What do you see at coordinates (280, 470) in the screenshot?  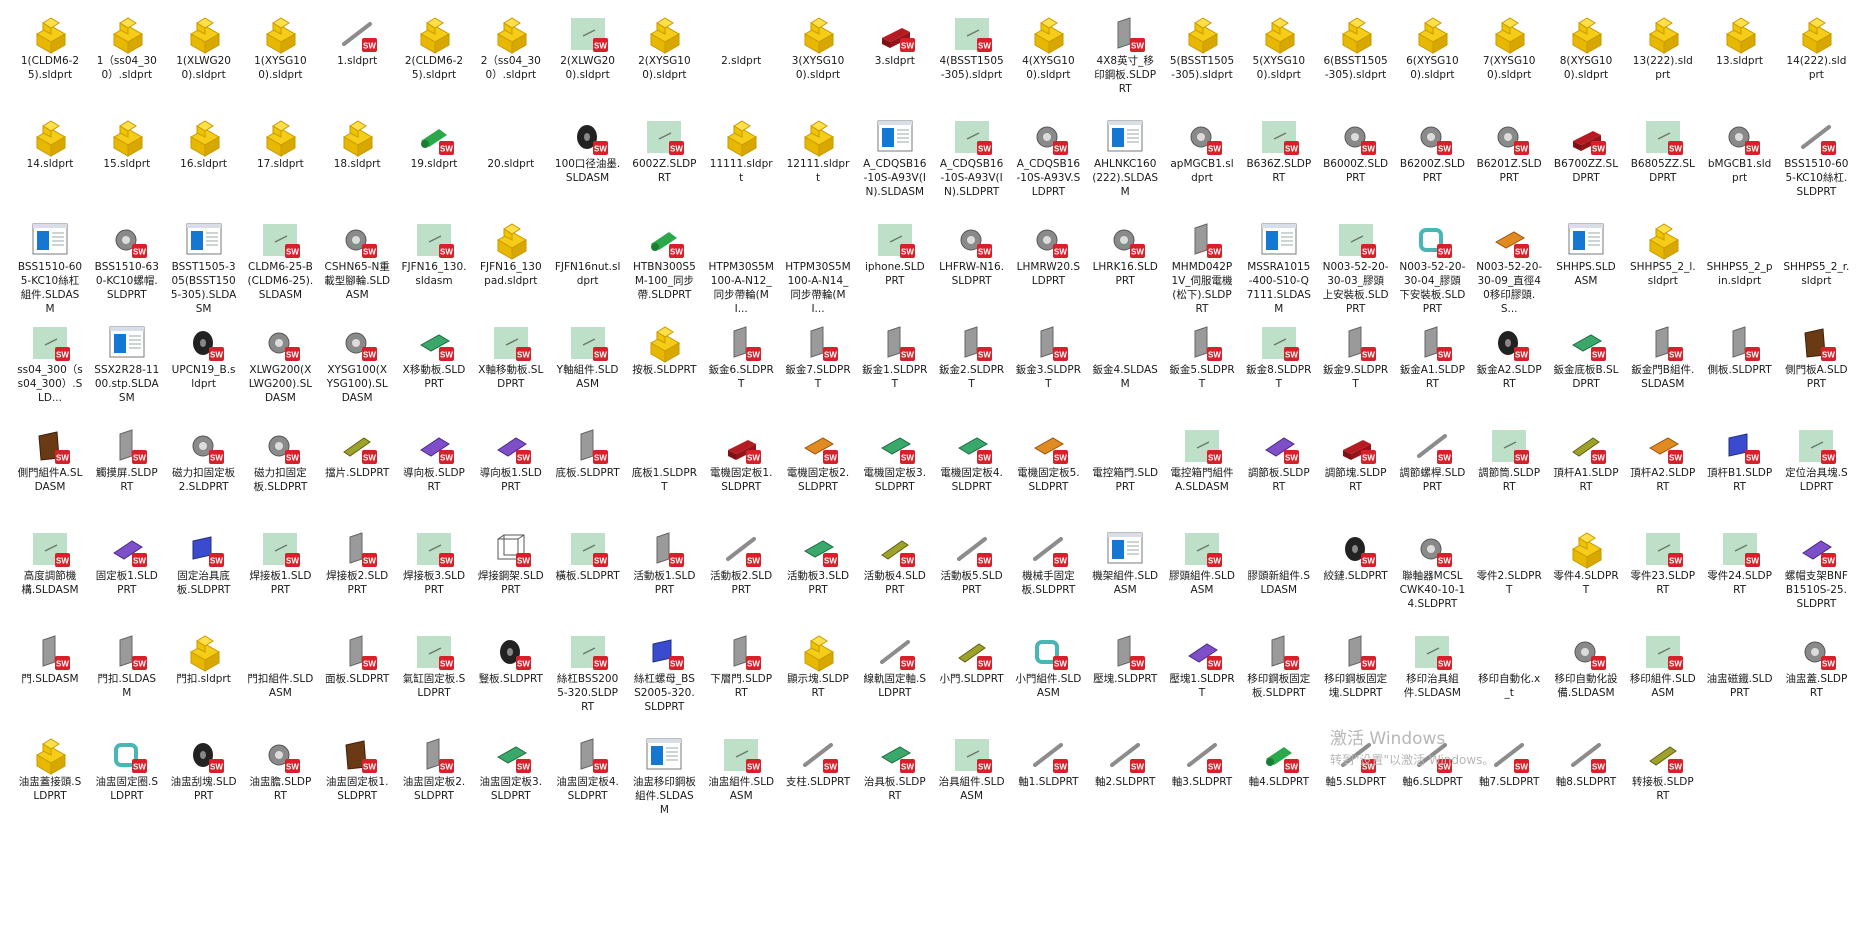 I see `file-item: SW 磁力扣固定板.SLDPRT` at bounding box center [280, 470].